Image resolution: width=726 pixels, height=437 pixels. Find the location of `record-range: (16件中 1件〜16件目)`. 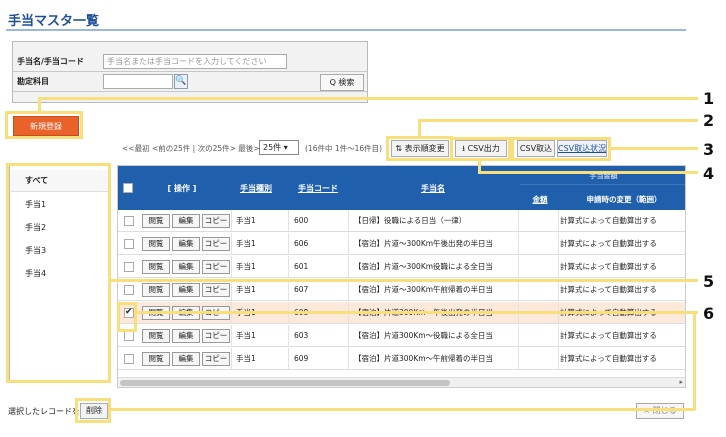

record-range: (16件中 1件〜16件目) is located at coordinates (344, 148).